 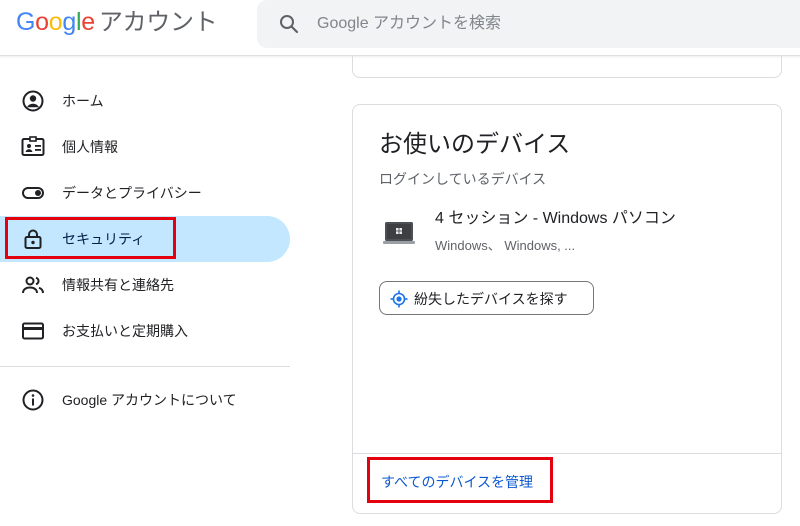 I want to click on find-lost-device-button: 紛失したデバイスを探す, so click(x=486, y=298).